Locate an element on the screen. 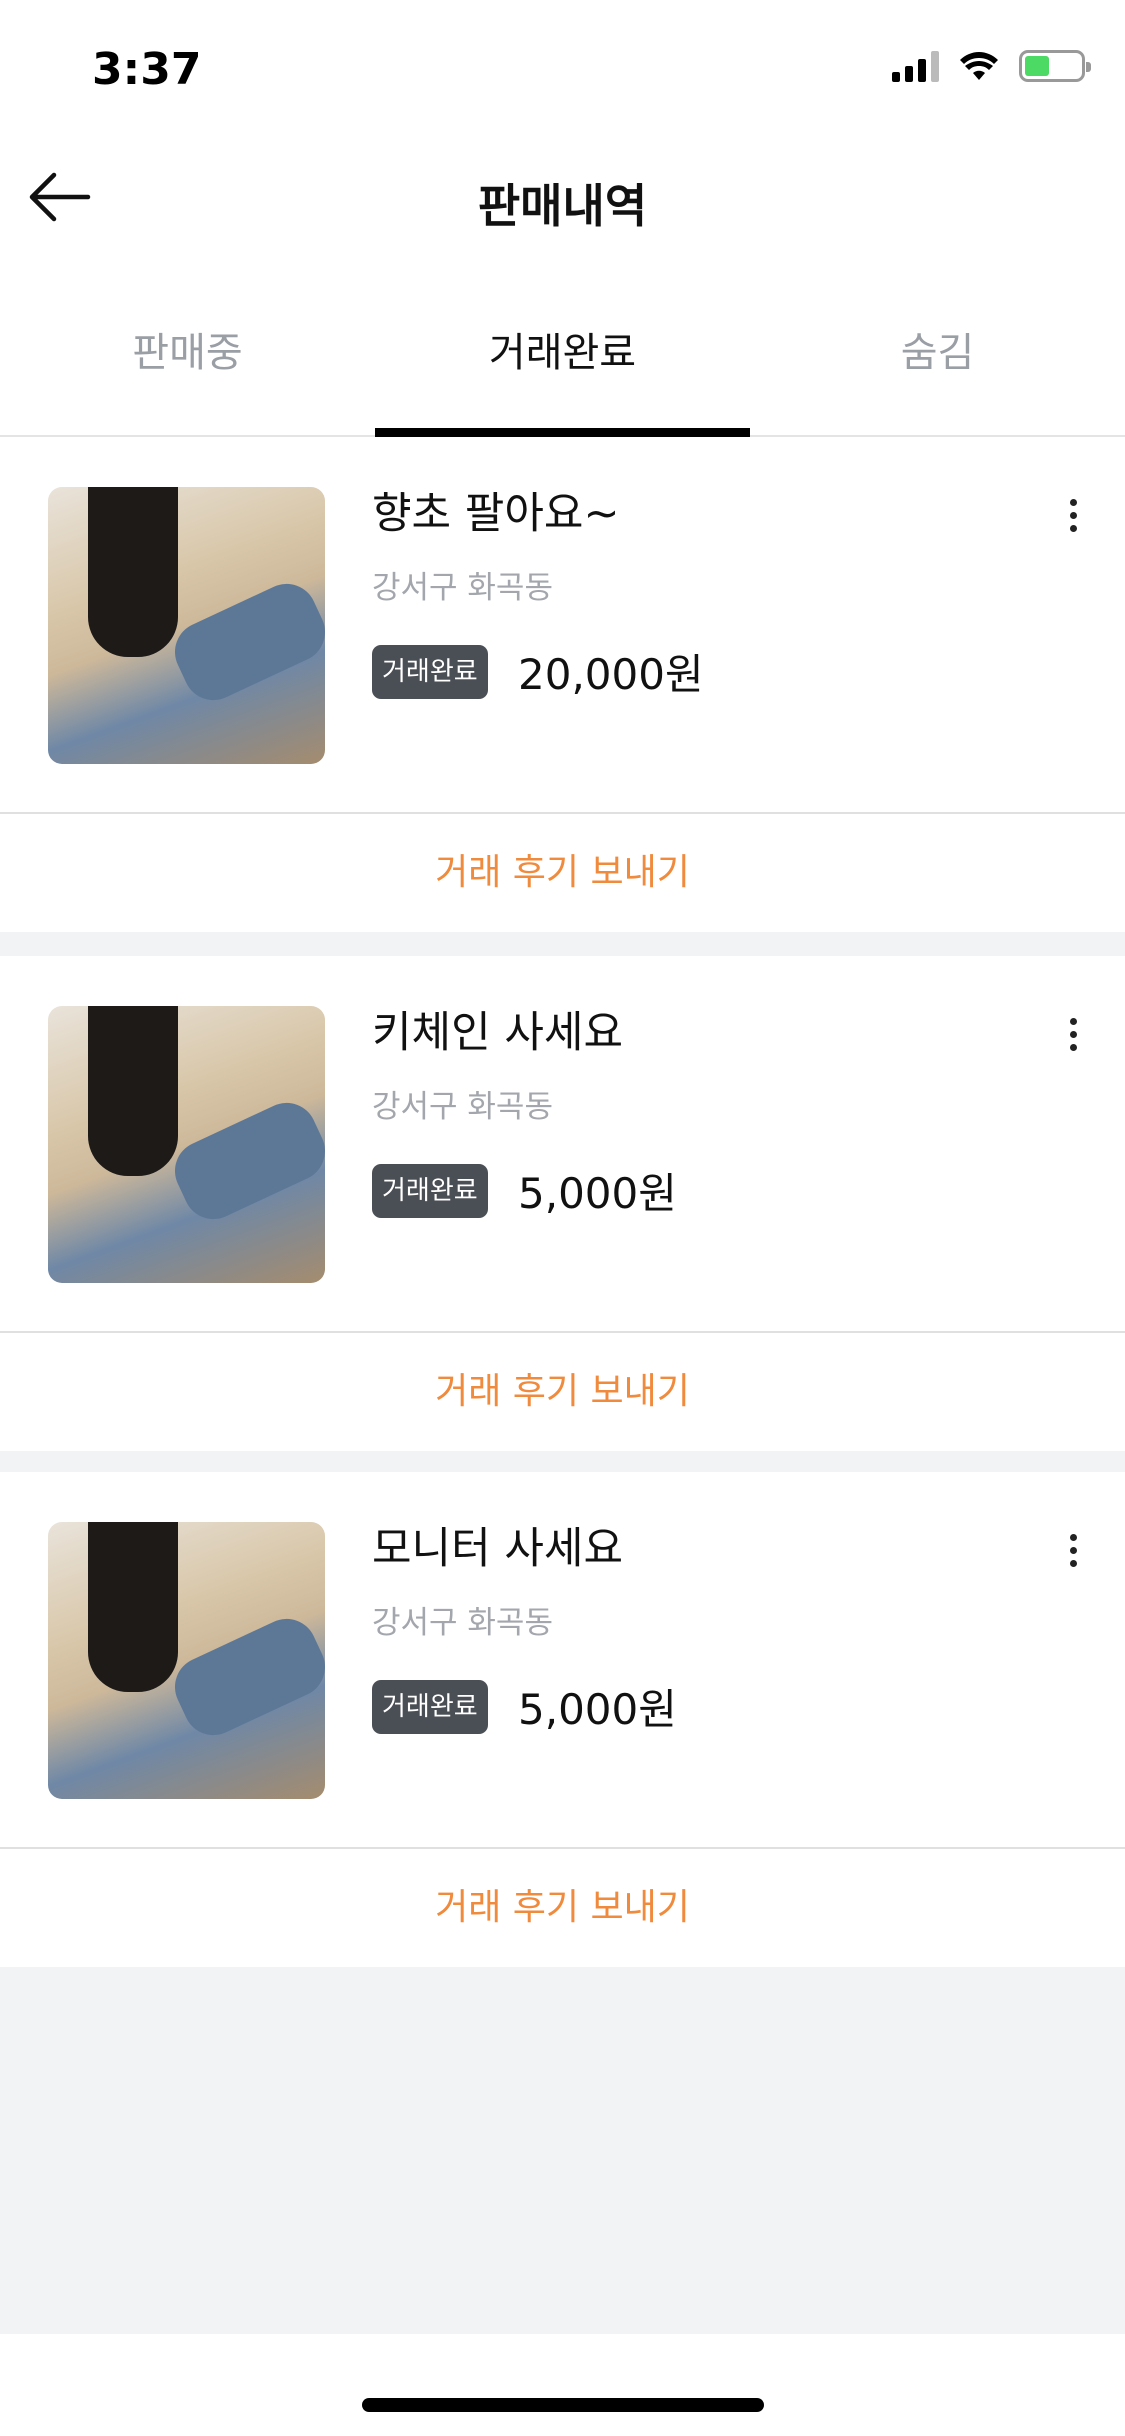  tab-bar: 판매중 거래완료 숨김 is located at coordinates (562, 373).